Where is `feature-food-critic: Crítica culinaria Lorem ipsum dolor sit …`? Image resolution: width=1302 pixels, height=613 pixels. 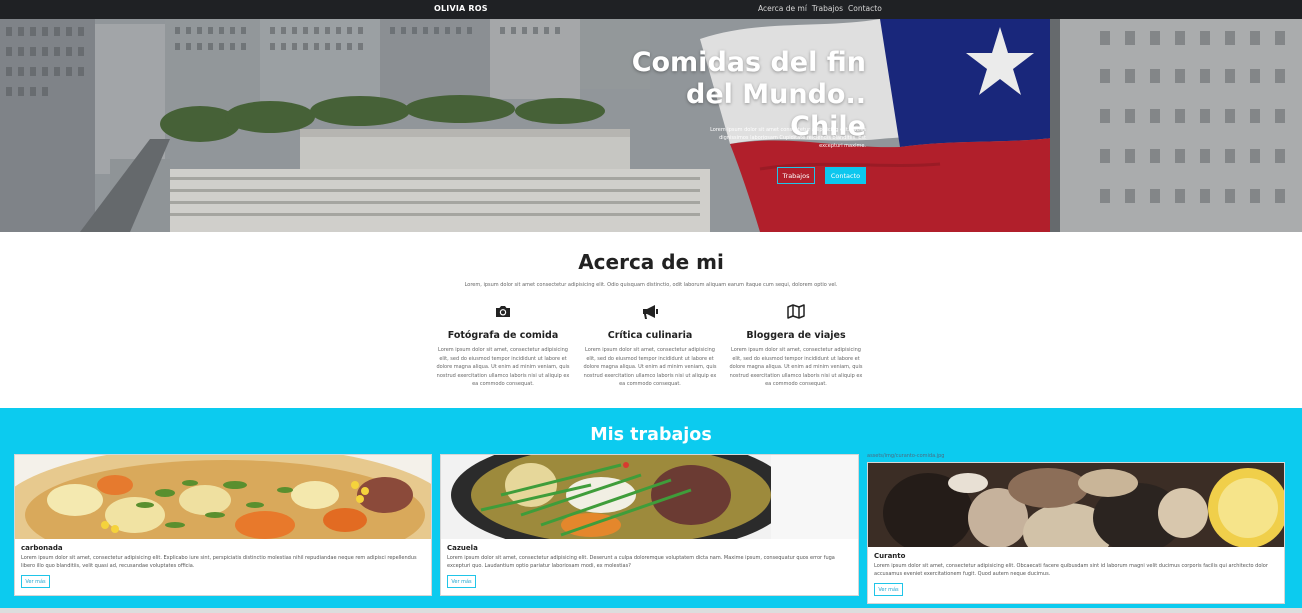
feature-food-critic: Crítica culinaria Lorem ipsum dolor sit … is located at coordinates (650, 346).